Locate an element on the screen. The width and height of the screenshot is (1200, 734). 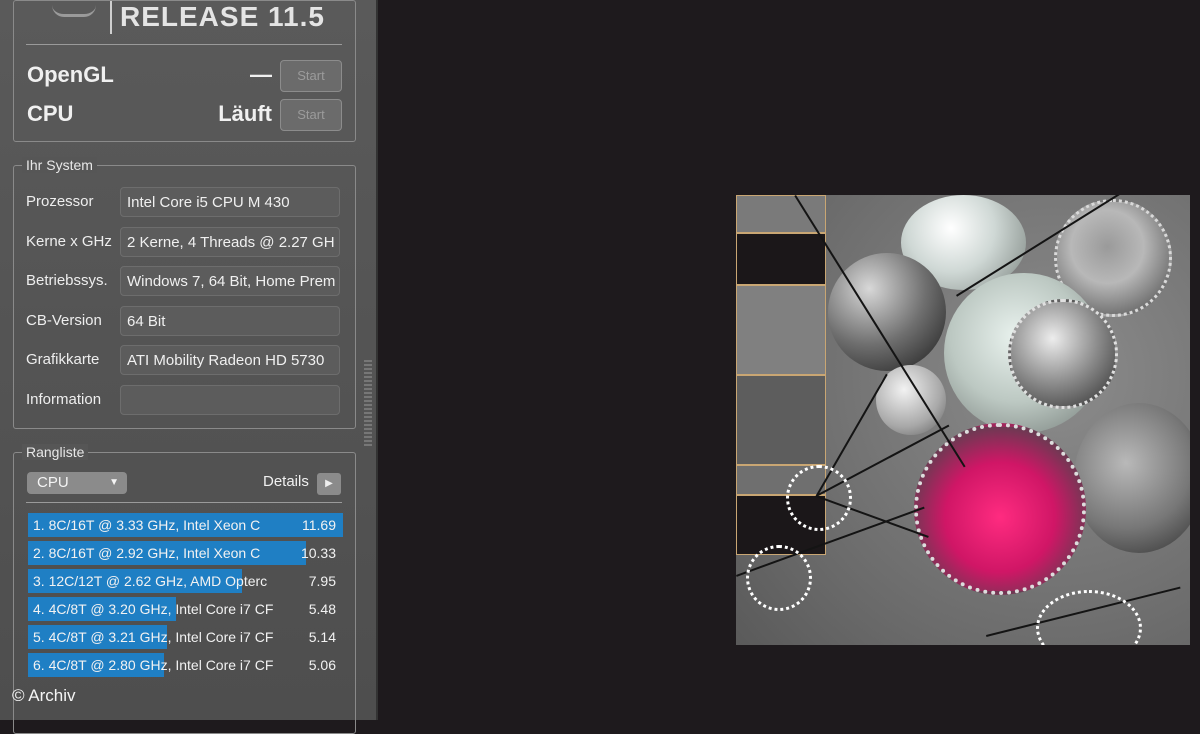
ranking-score: 5.48 is located at coordinates (322, 609).